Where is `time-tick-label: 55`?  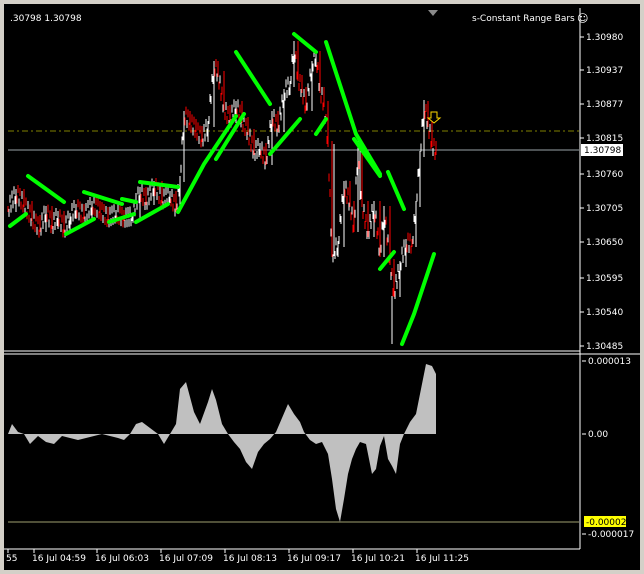 time-tick-label: 55 is located at coordinates (11, 559).